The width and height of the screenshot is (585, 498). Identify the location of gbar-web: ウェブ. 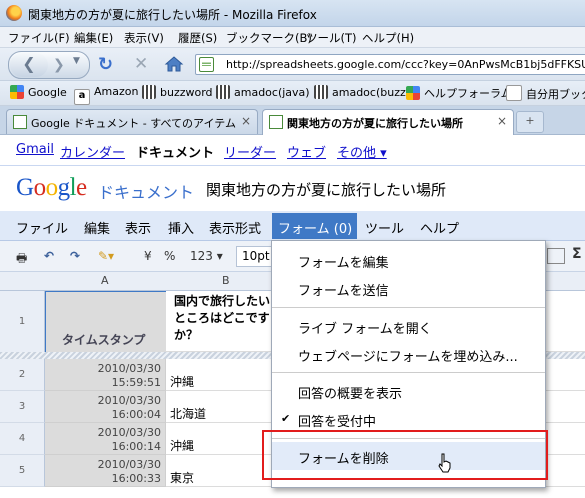
(306, 151).